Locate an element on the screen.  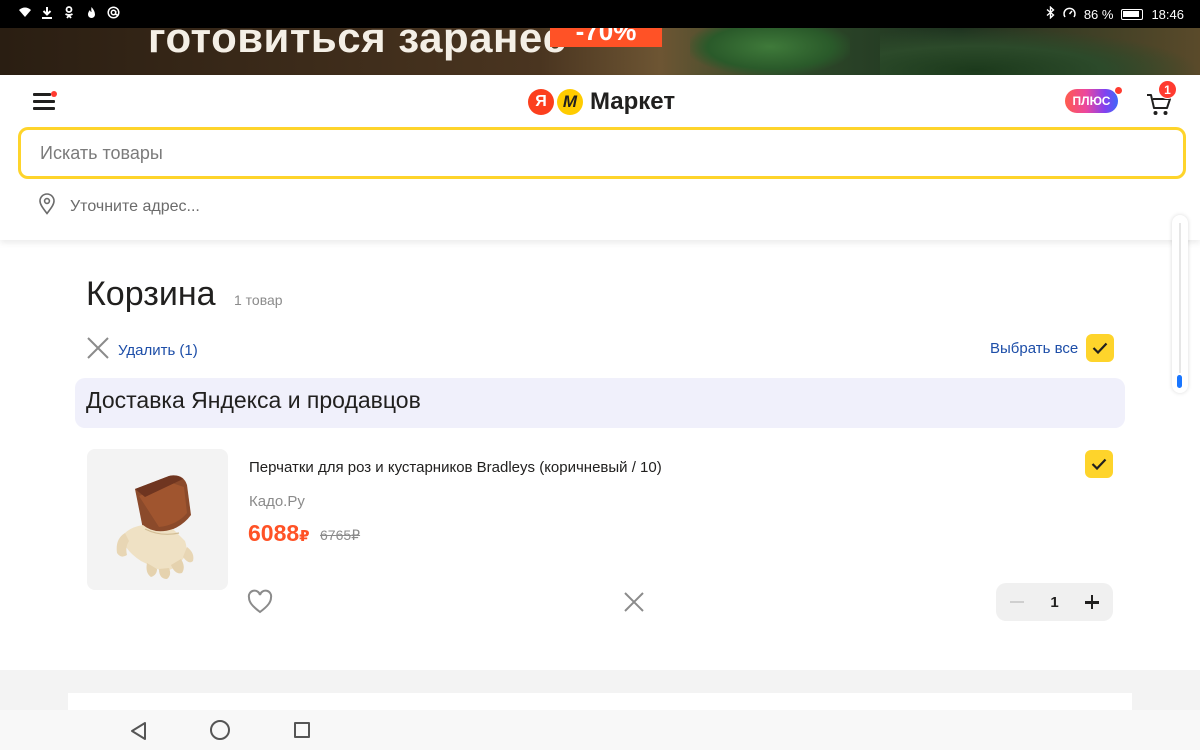
banner-image-person is located at coordinates (770, 51).